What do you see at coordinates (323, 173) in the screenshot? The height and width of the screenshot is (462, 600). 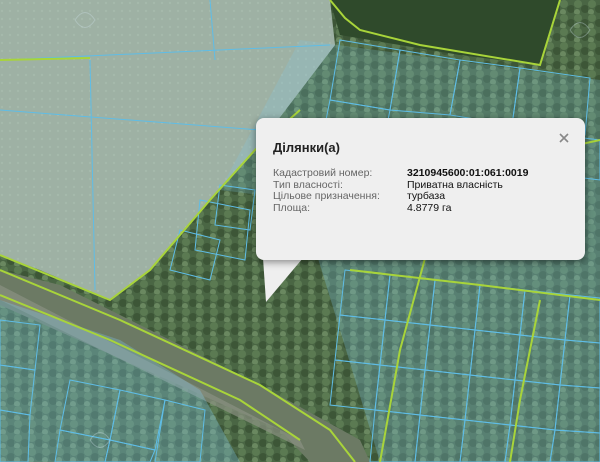 I see `row-label: Кадастровий номер:` at bounding box center [323, 173].